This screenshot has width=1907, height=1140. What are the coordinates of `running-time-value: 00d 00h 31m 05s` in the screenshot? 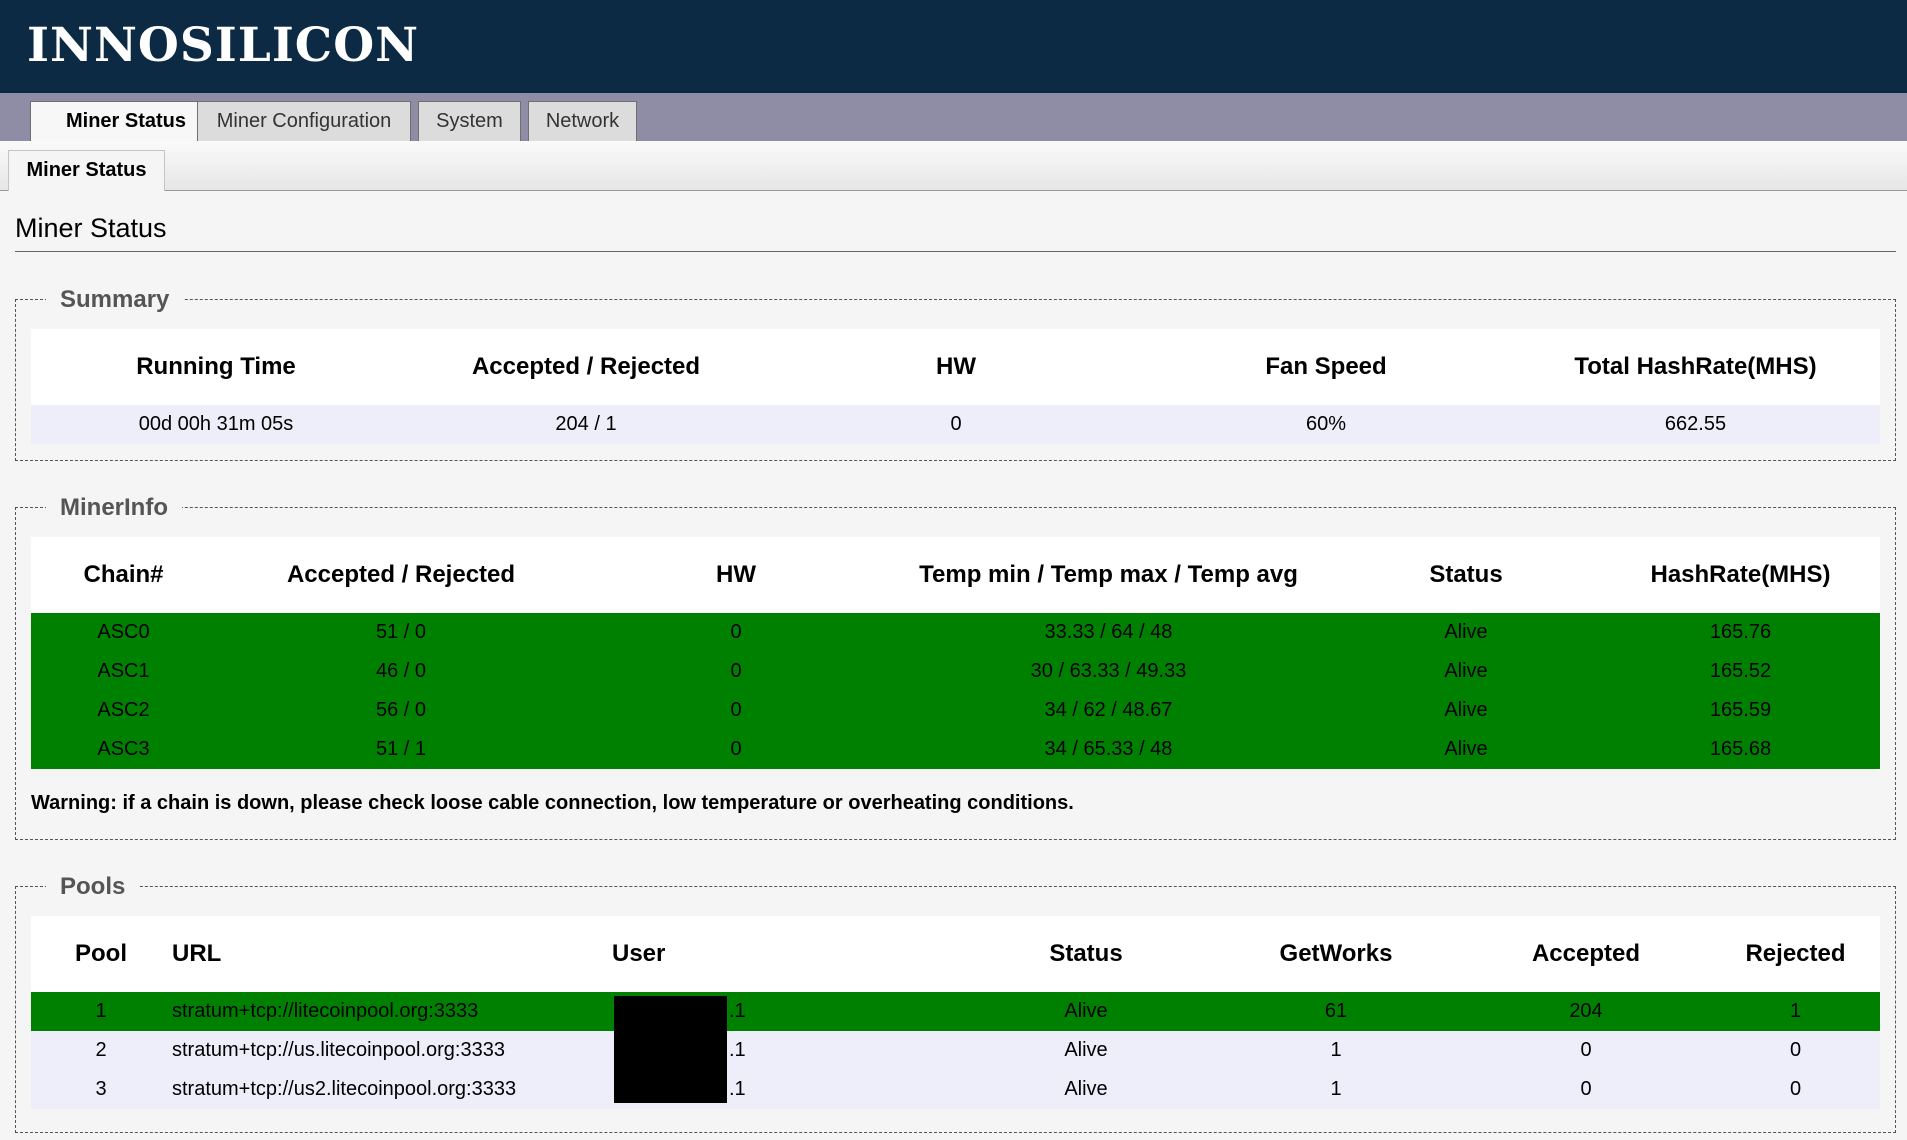 It's located at (216, 424).